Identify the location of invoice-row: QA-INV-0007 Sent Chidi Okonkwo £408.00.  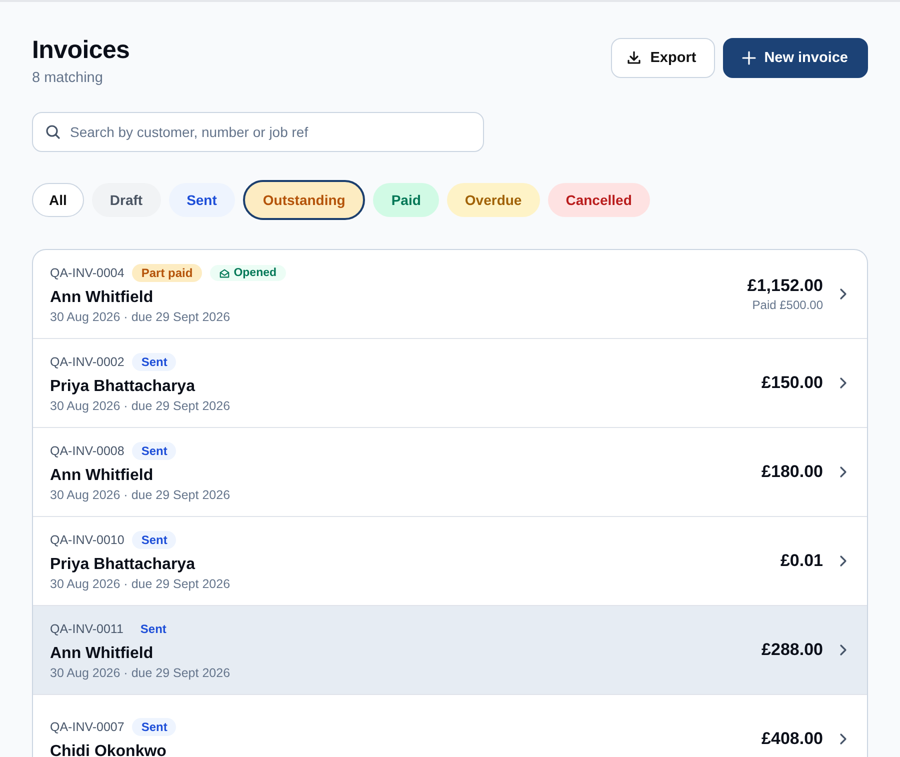
(450, 726).